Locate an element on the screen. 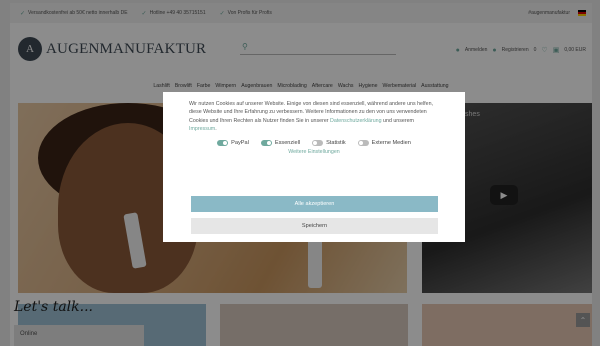  toggle-statistics: Statistik is located at coordinates (329, 142).